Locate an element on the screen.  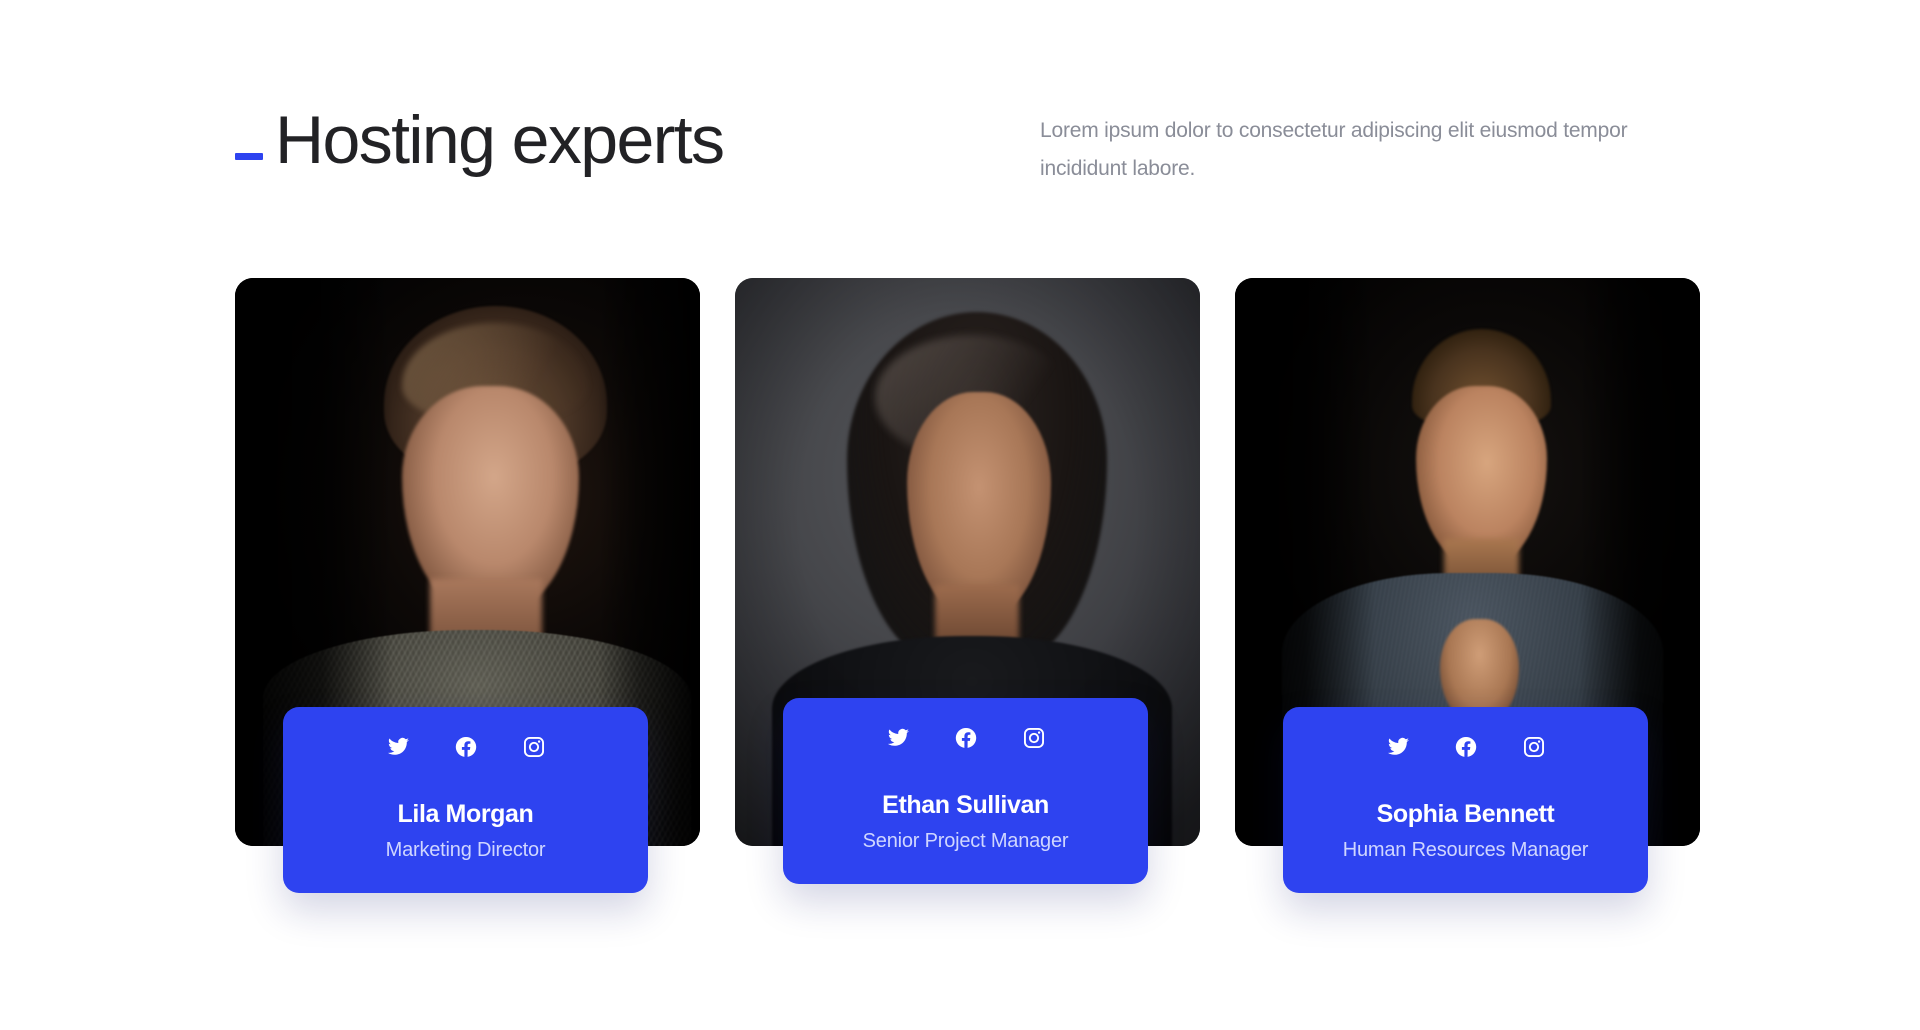
member-role: Marketing Director is located at coordinates (465, 850).